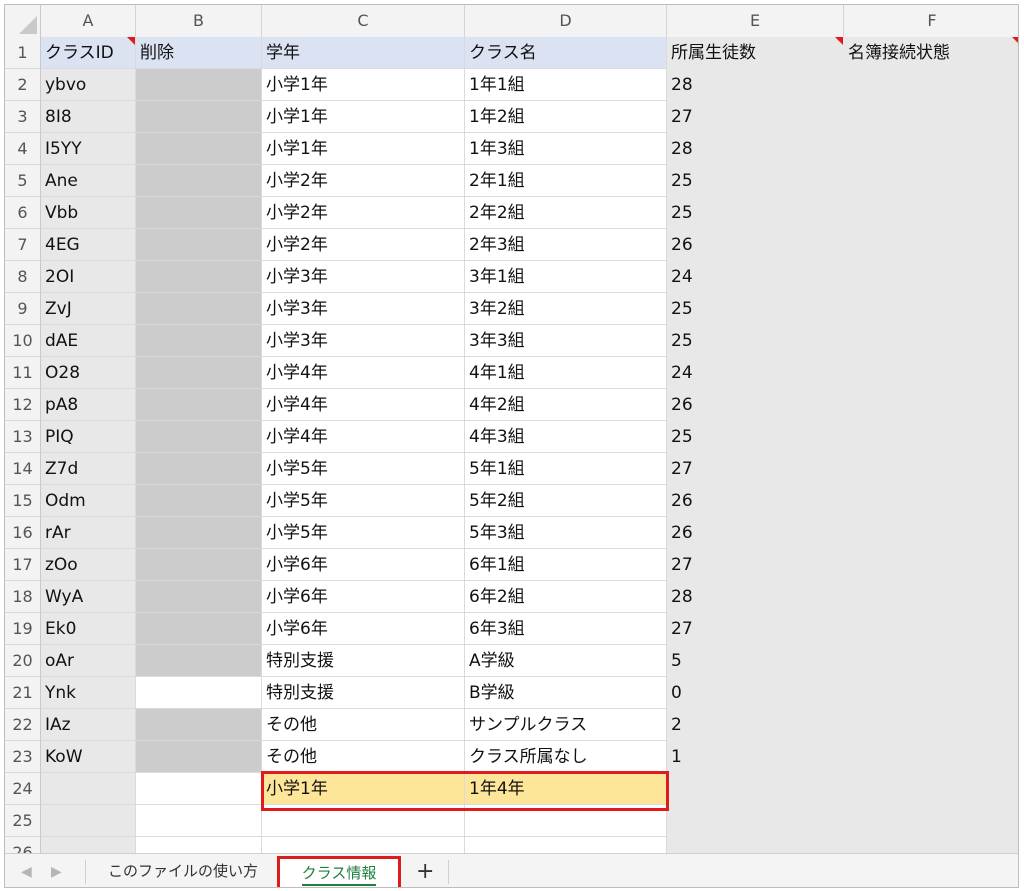  What do you see at coordinates (566, 245) in the screenshot?
I see `cell-class-name: 2年3組` at bounding box center [566, 245].